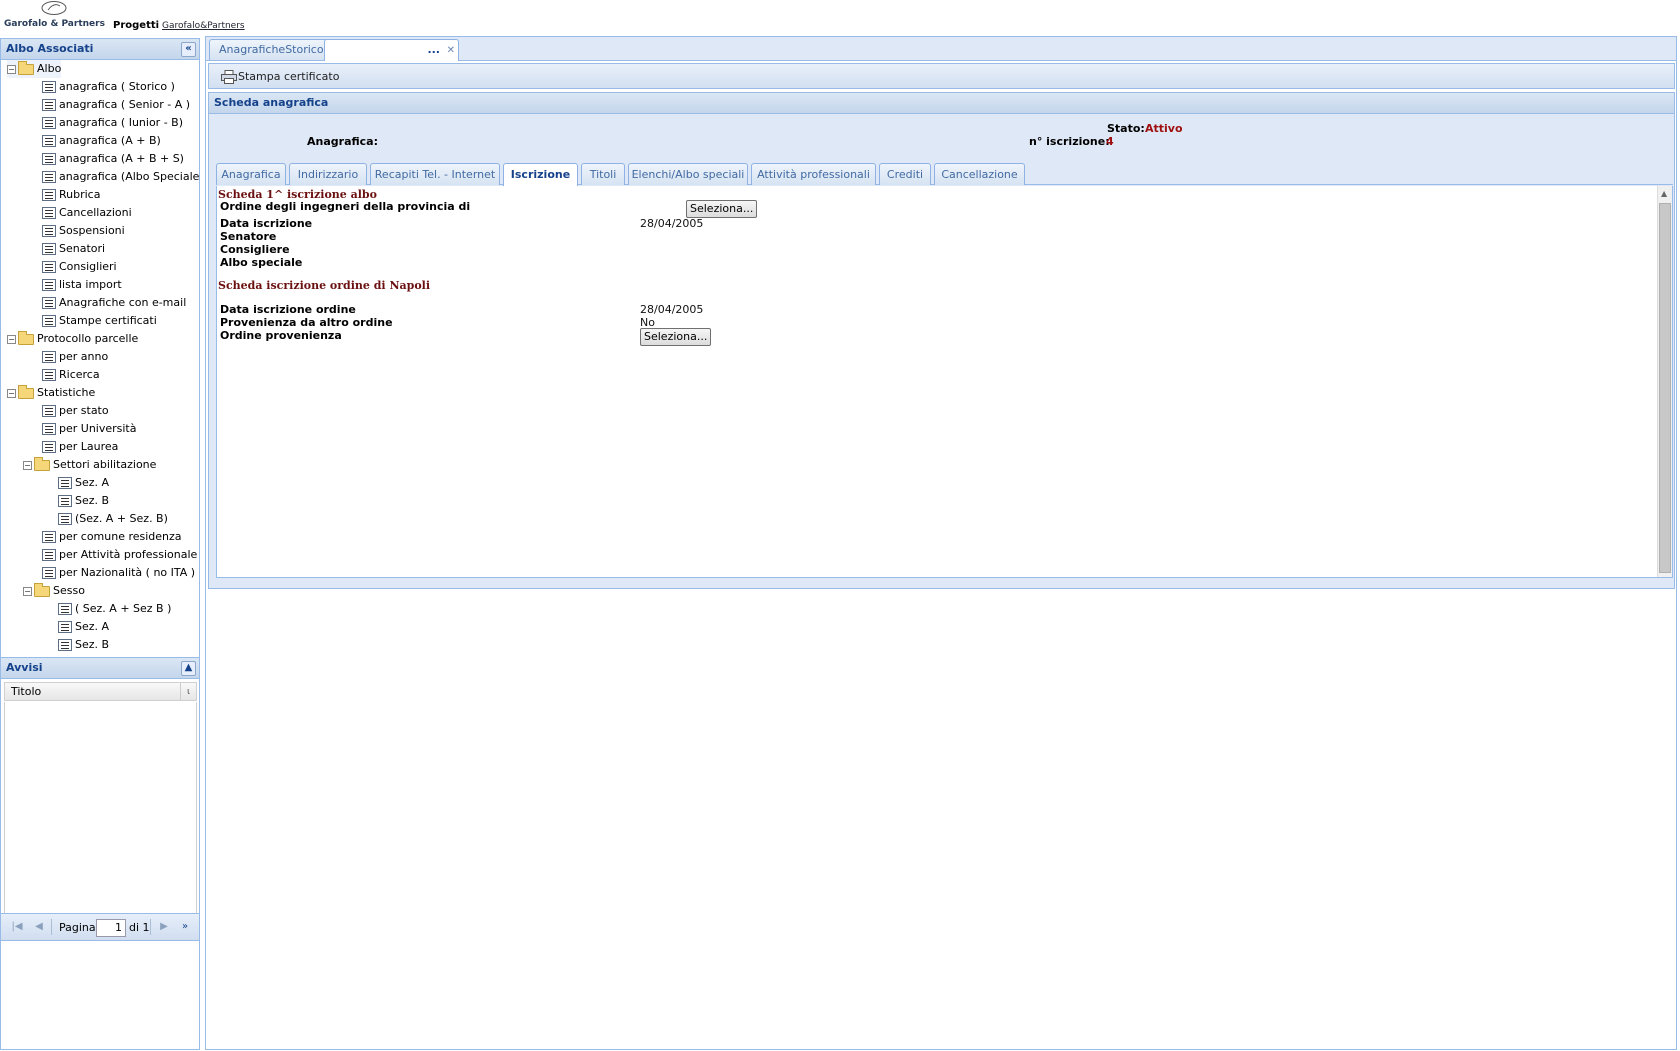  Describe the element at coordinates (80, 429) in the screenshot. I see `tree-node-leaf: per Università` at that location.